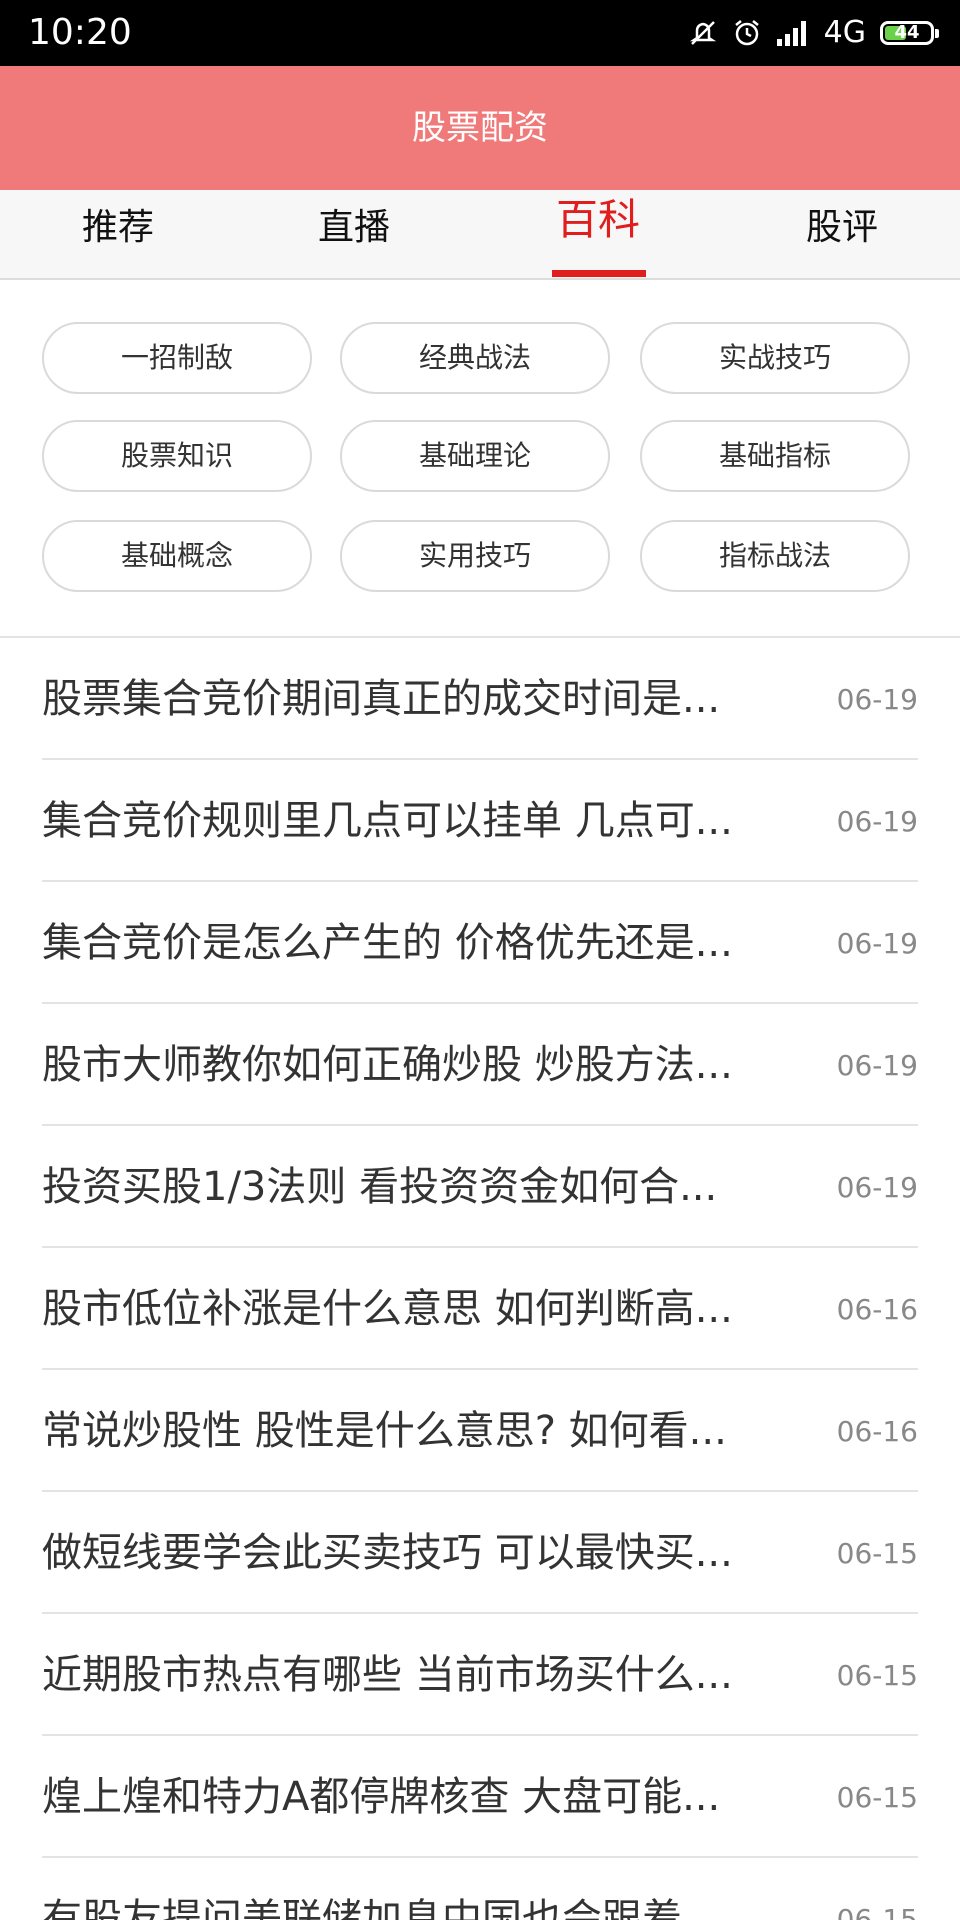 This screenshot has height=1920, width=960. Describe the element at coordinates (475, 556) in the screenshot. I see `category-chip: 实用技巧` at that location.